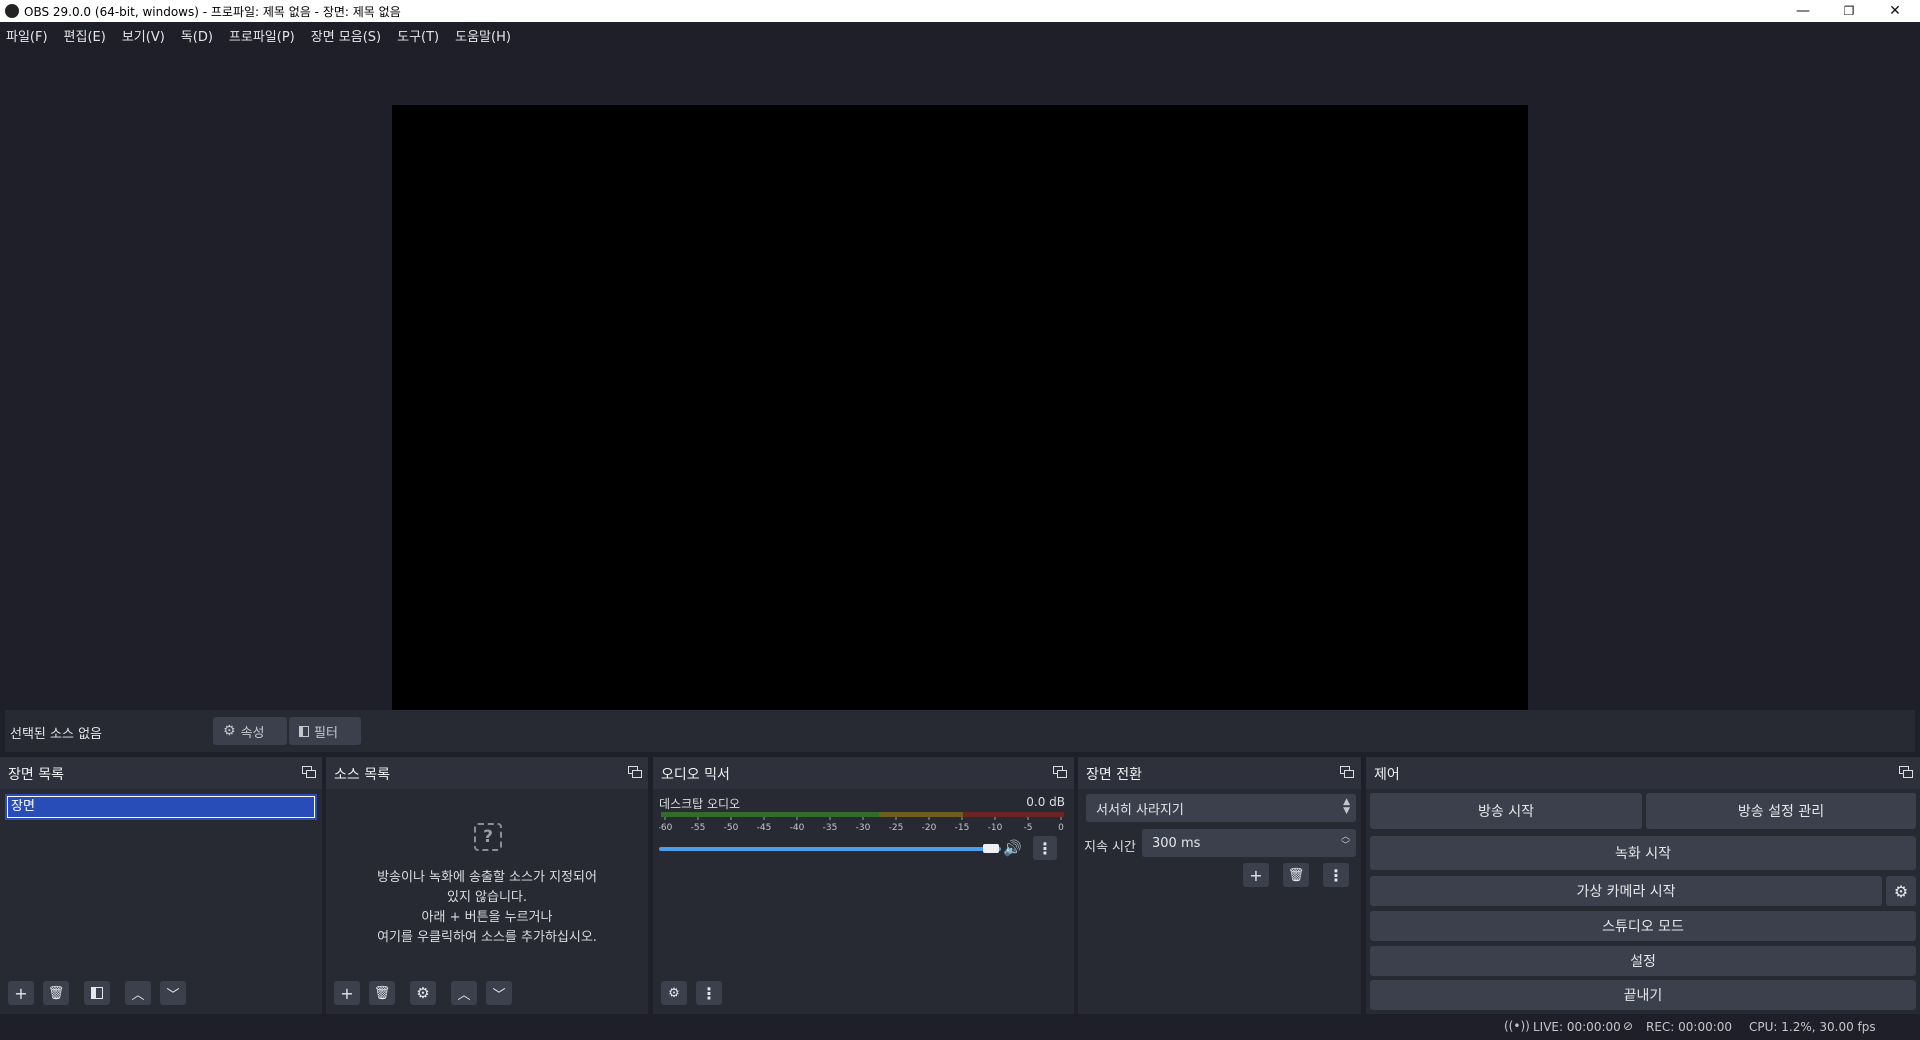 This screenshot has height=1040, width=1920. Describe the element at coordinates (1803, 11) in the screenshot. I see `minimize-button: —` at that location.